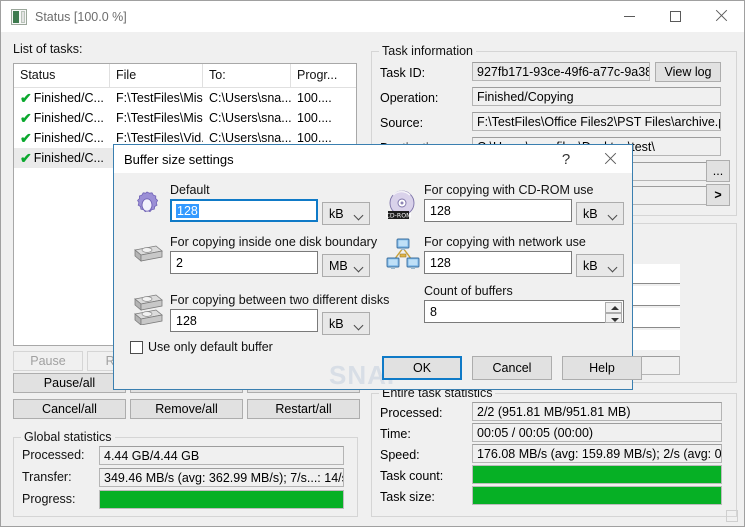  I want to click on cdrom-value: 128, so click(440, 210).